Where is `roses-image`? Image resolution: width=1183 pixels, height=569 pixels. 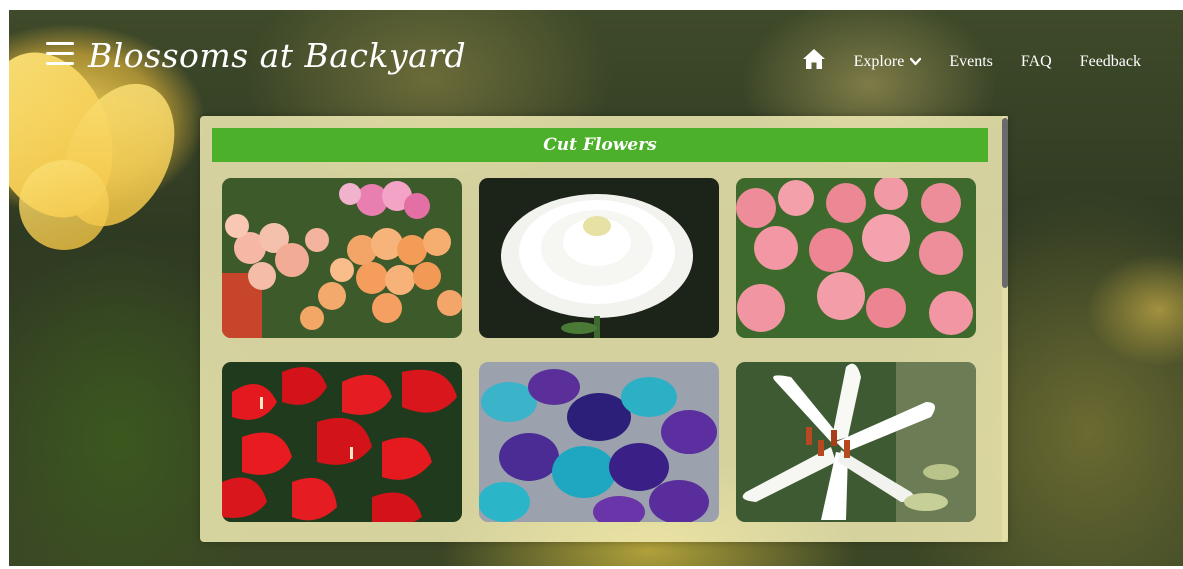 roses-image is located at coordinates (342, 258).